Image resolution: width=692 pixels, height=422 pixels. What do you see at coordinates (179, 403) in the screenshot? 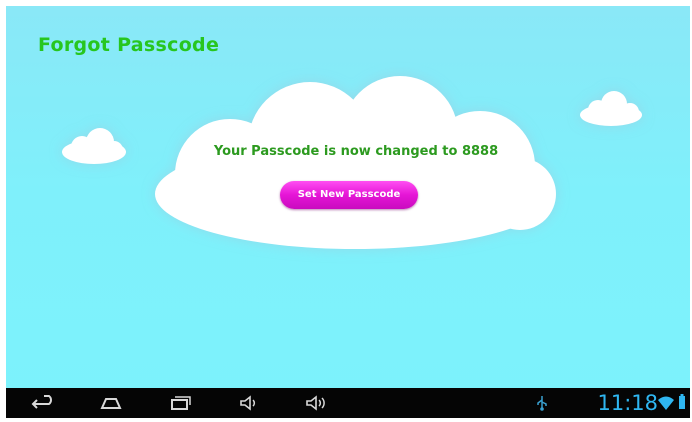
I see `recent-apps-icon` at bounding box center [179, 403].